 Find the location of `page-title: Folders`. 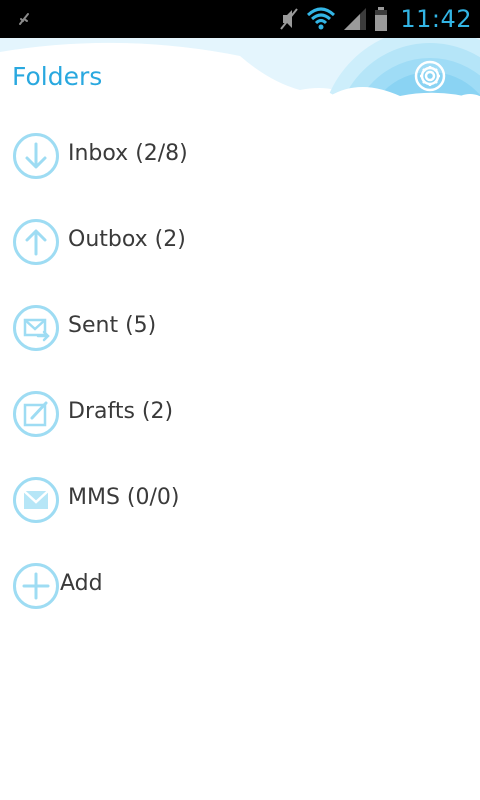

page-title: Folders is located at coordinates (57, 76).